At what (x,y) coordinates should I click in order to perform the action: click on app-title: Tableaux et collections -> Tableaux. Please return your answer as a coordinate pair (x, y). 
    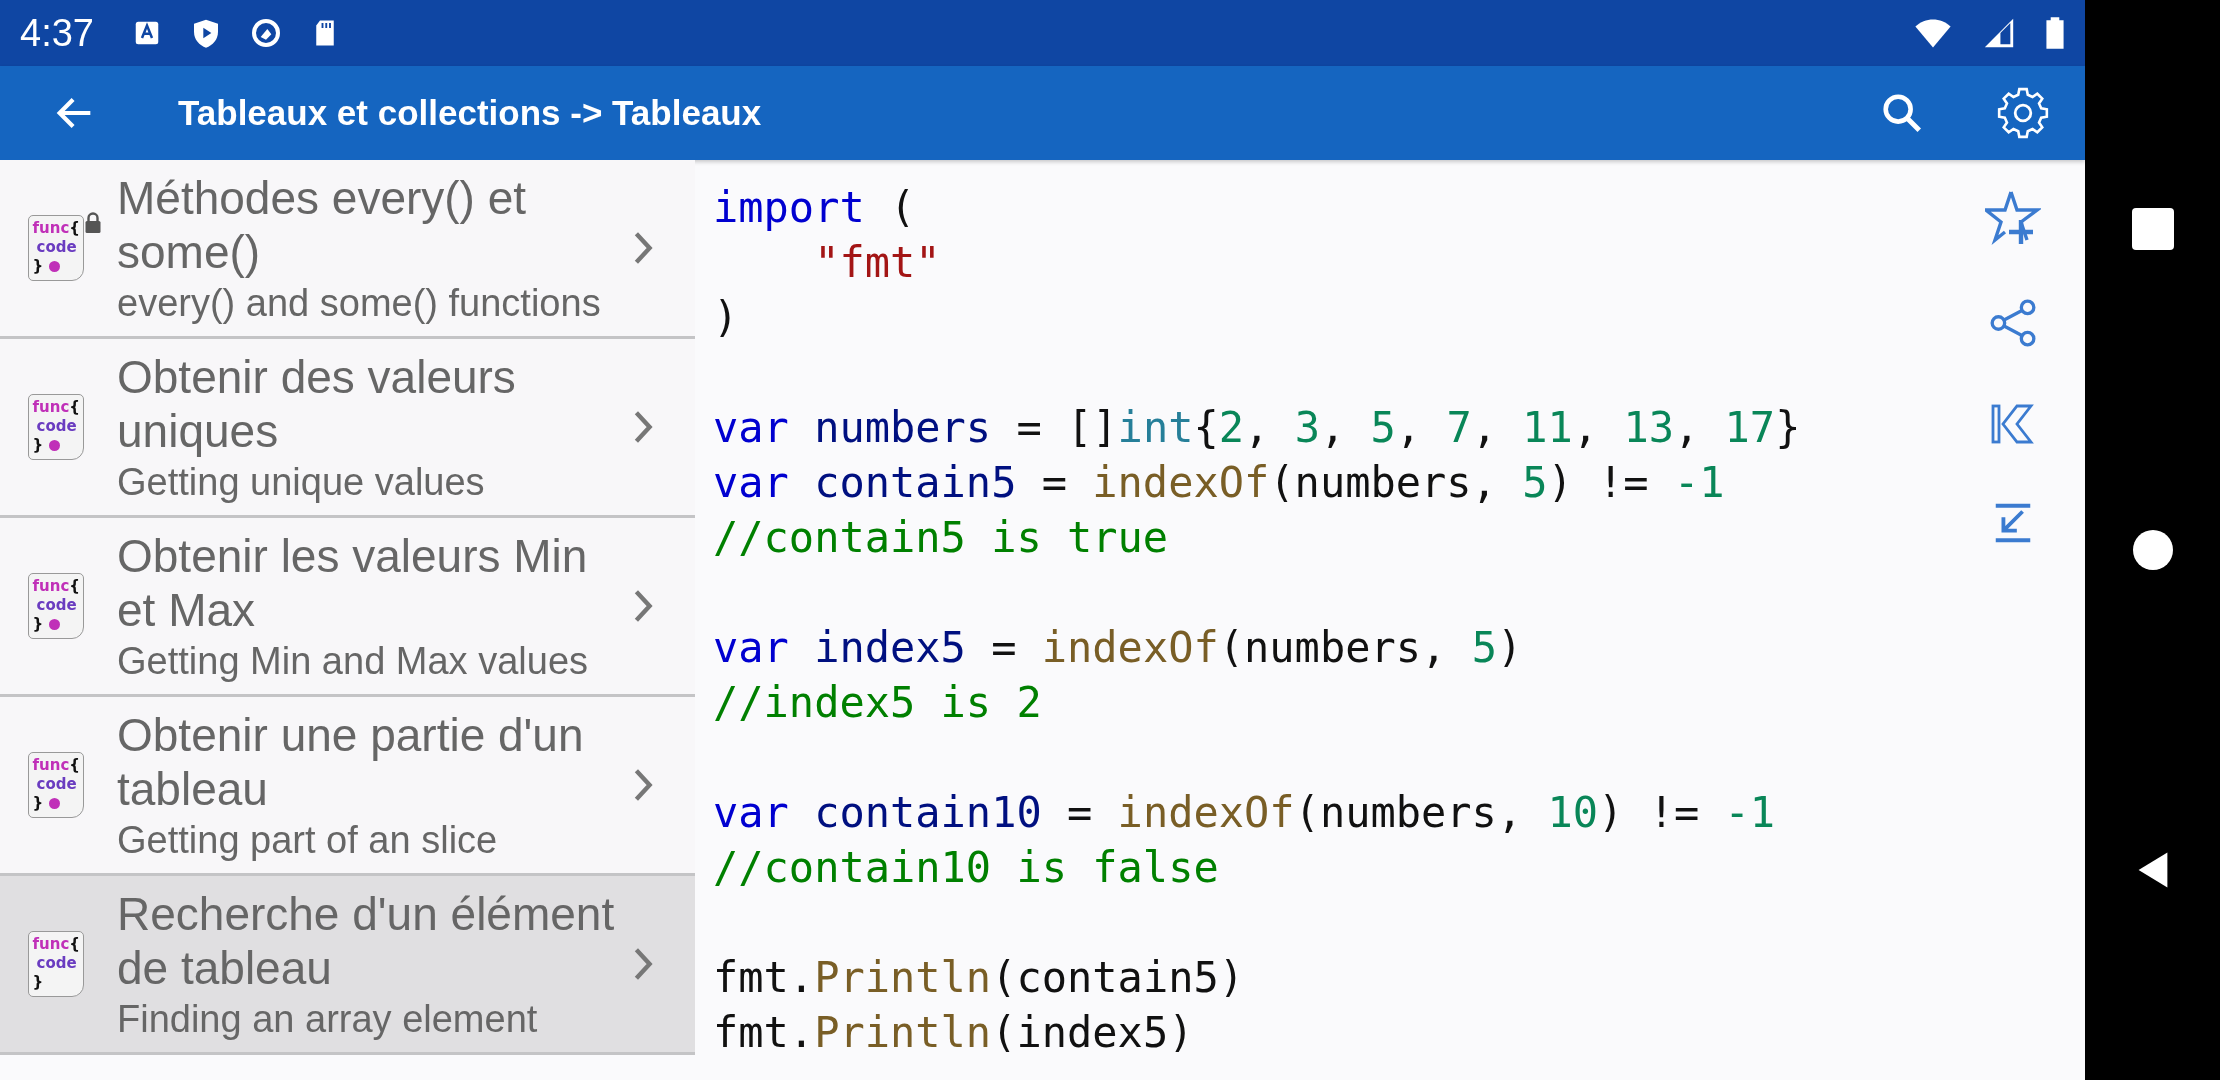
    Looking at the image, I should click on (470, 113).